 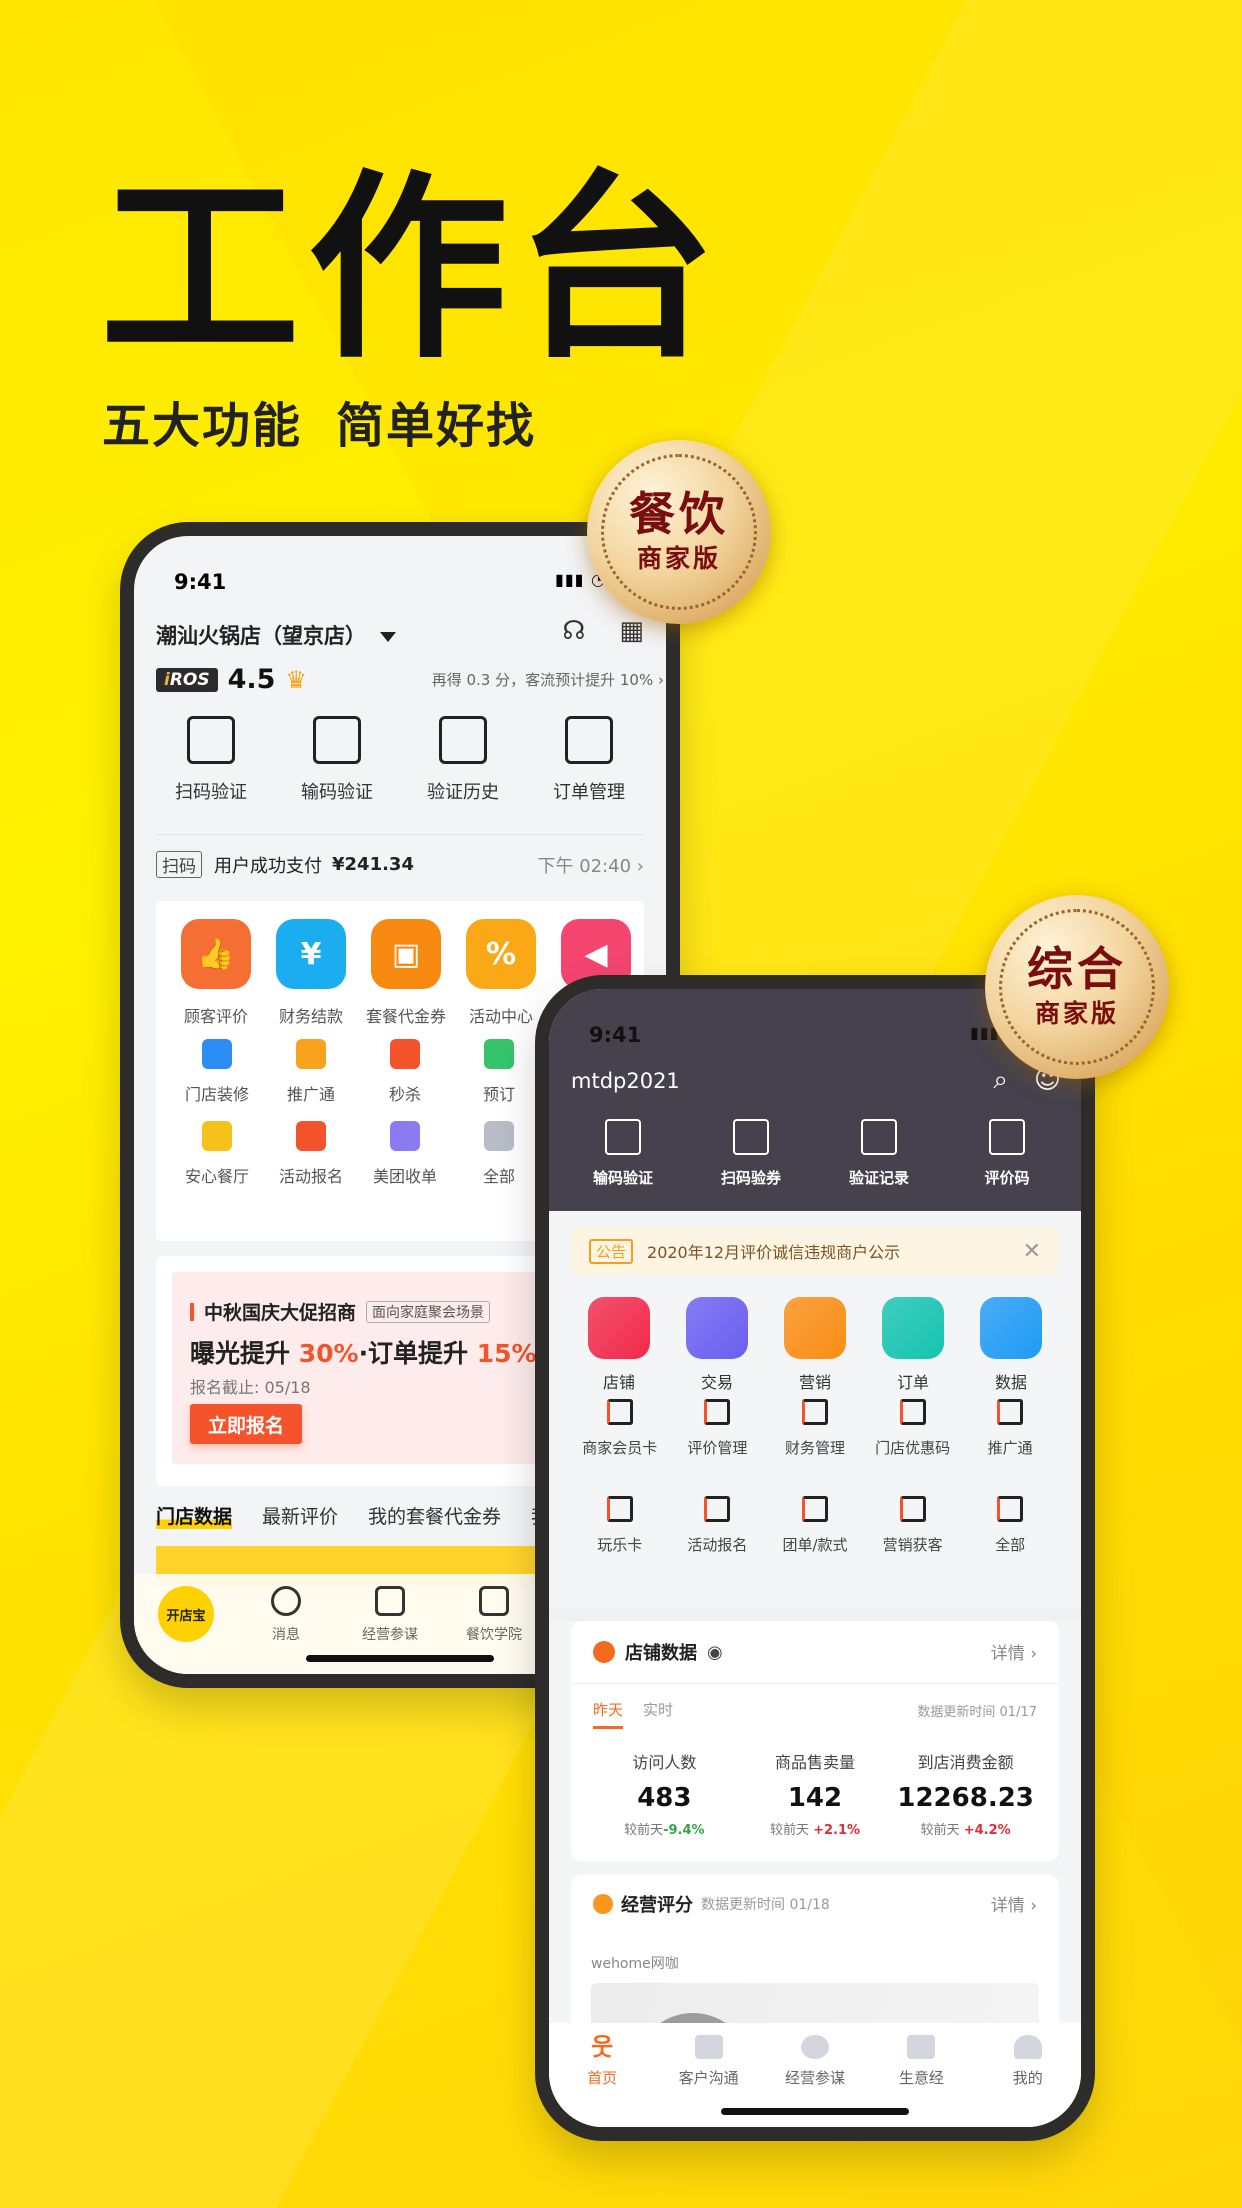 I want to click on eye-icon: ◉, so click(x=715, y=1652).